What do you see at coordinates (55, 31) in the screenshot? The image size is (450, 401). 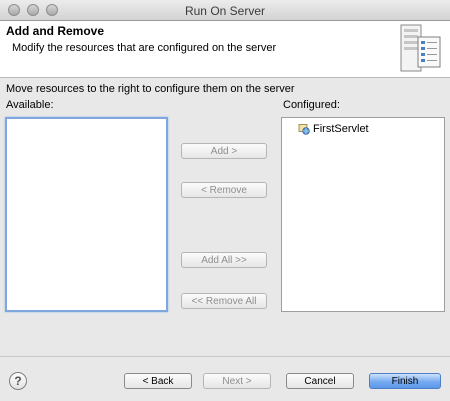 I see `page-title: Add and Remove` at bounding box center [55, 31].